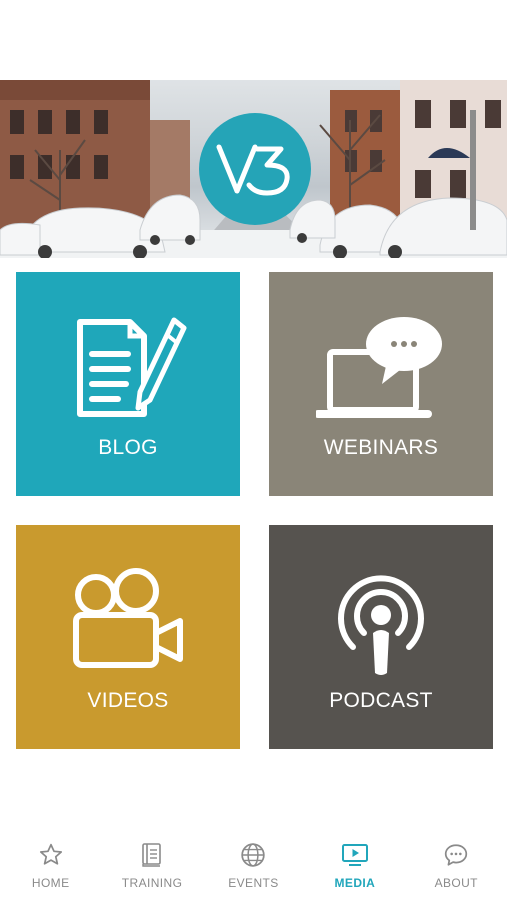 The image size is (507, 900). Describe the element at coordinates (51, 855) in the screenshot. I see `star-icon` at that location.